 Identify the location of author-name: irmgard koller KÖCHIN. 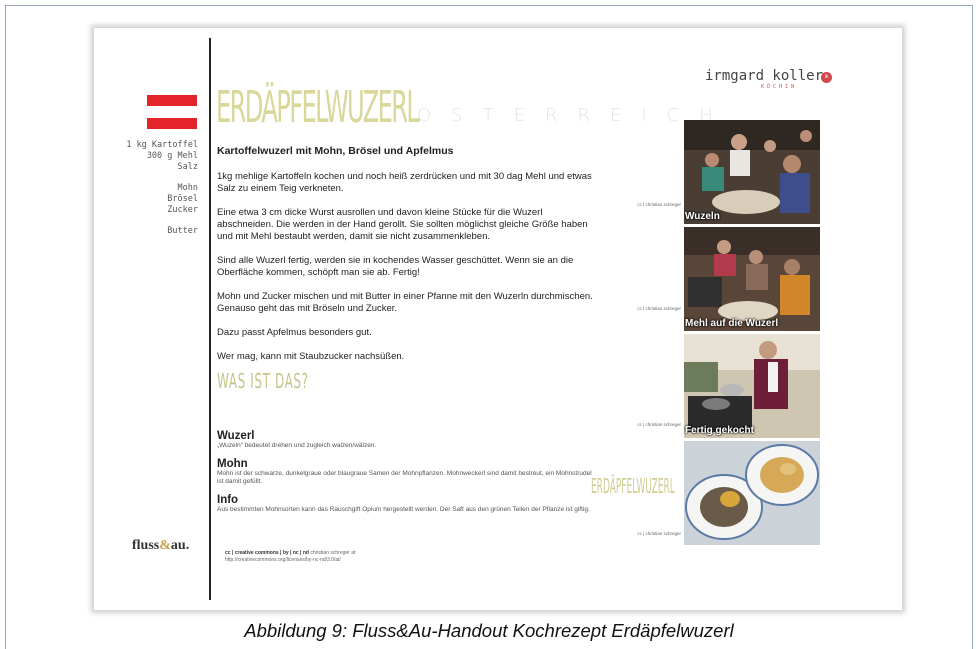
(764, 79).